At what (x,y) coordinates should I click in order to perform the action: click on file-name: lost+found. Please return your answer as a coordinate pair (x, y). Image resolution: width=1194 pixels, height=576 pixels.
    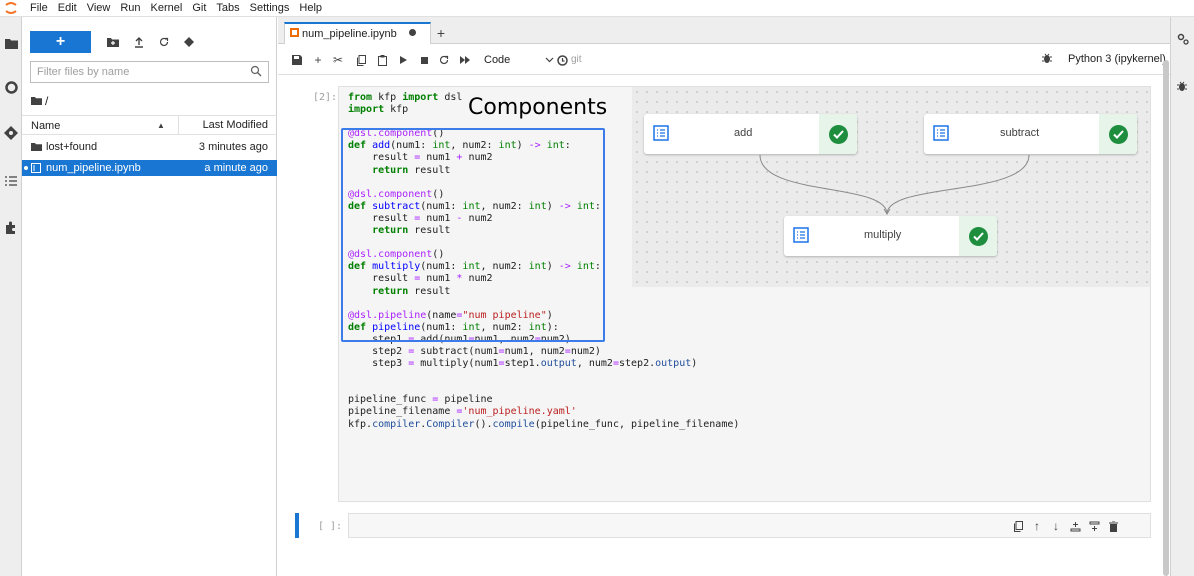
    Looking at the image, I should click on (72, 147).